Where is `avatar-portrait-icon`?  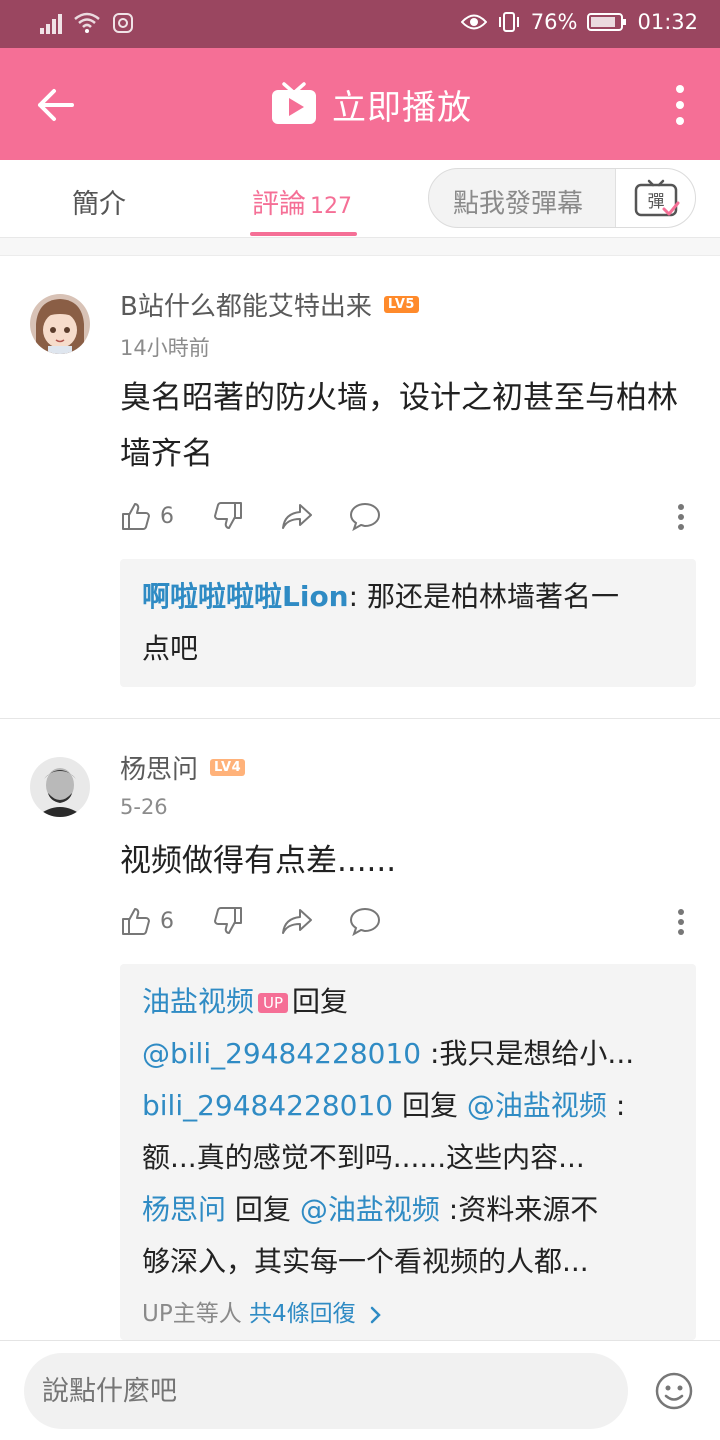
avatar-portrait-icon is located at coordinates (60, 787).